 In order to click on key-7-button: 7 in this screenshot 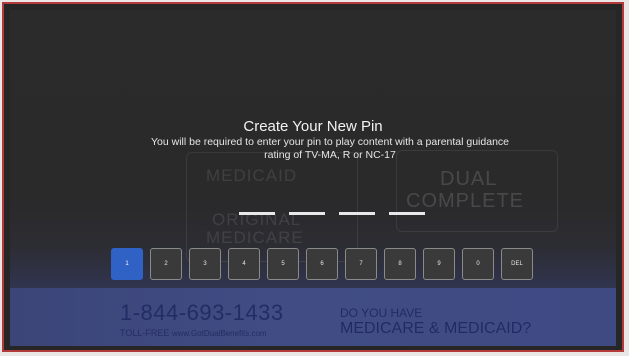, I will do `click(361, 264)`.